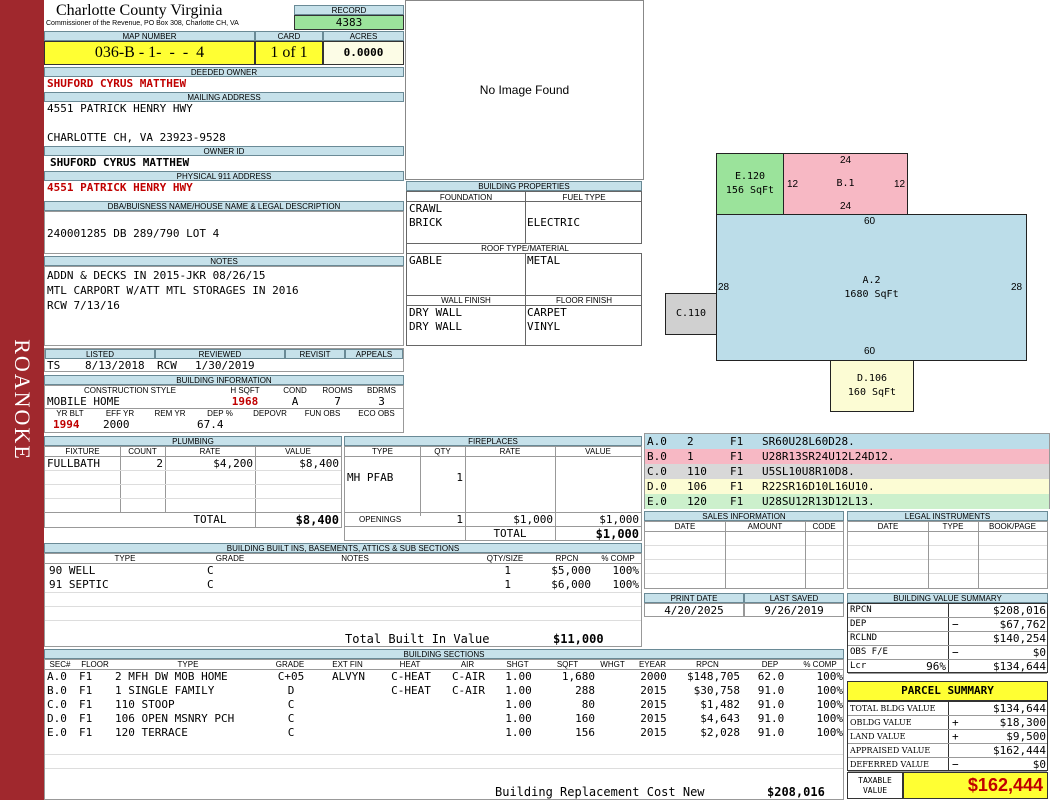  Describe the element at coordinates (533, 519) in the screenshot. I see `openings-rate: $1,000` at that location.